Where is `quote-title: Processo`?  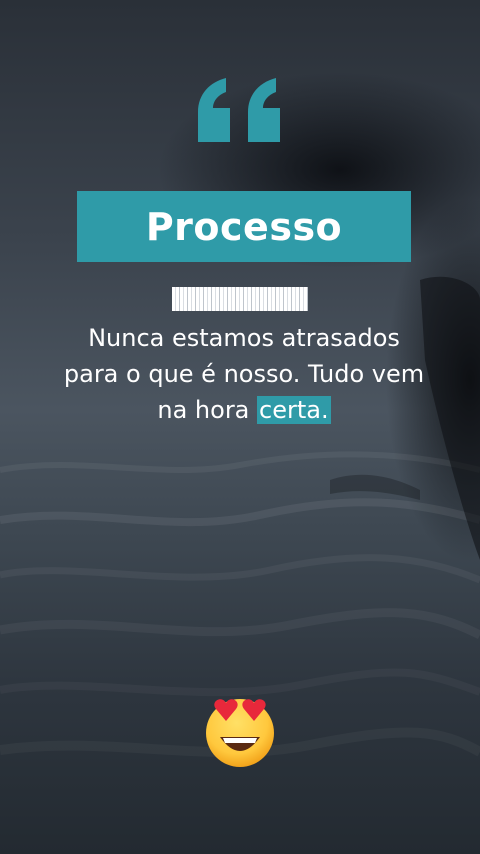
quote-title: Processo is located at coordinates (244, 226).